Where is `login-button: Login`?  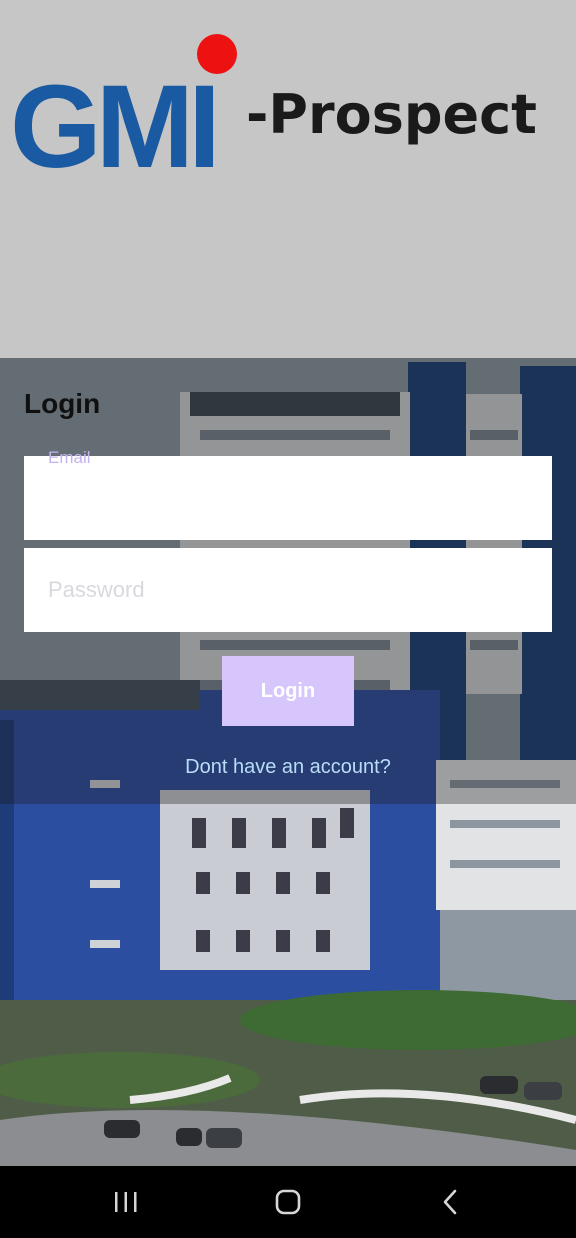 login-button: Login is located at coordinates (288, 691).